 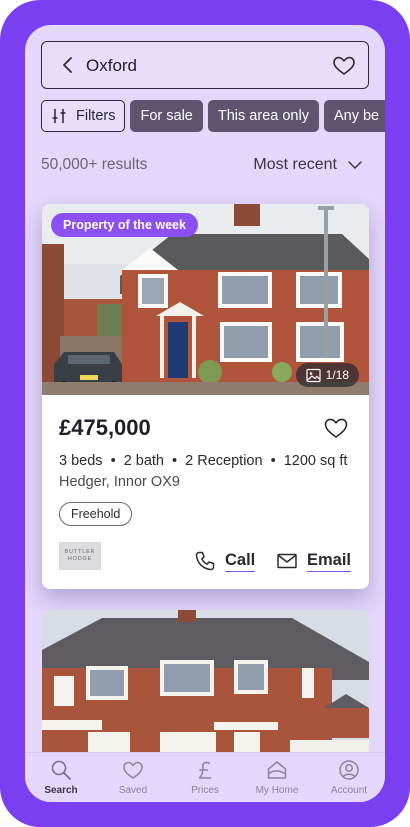 I want to click on spec-beds: 3 beds, so click(x=81, y=461).